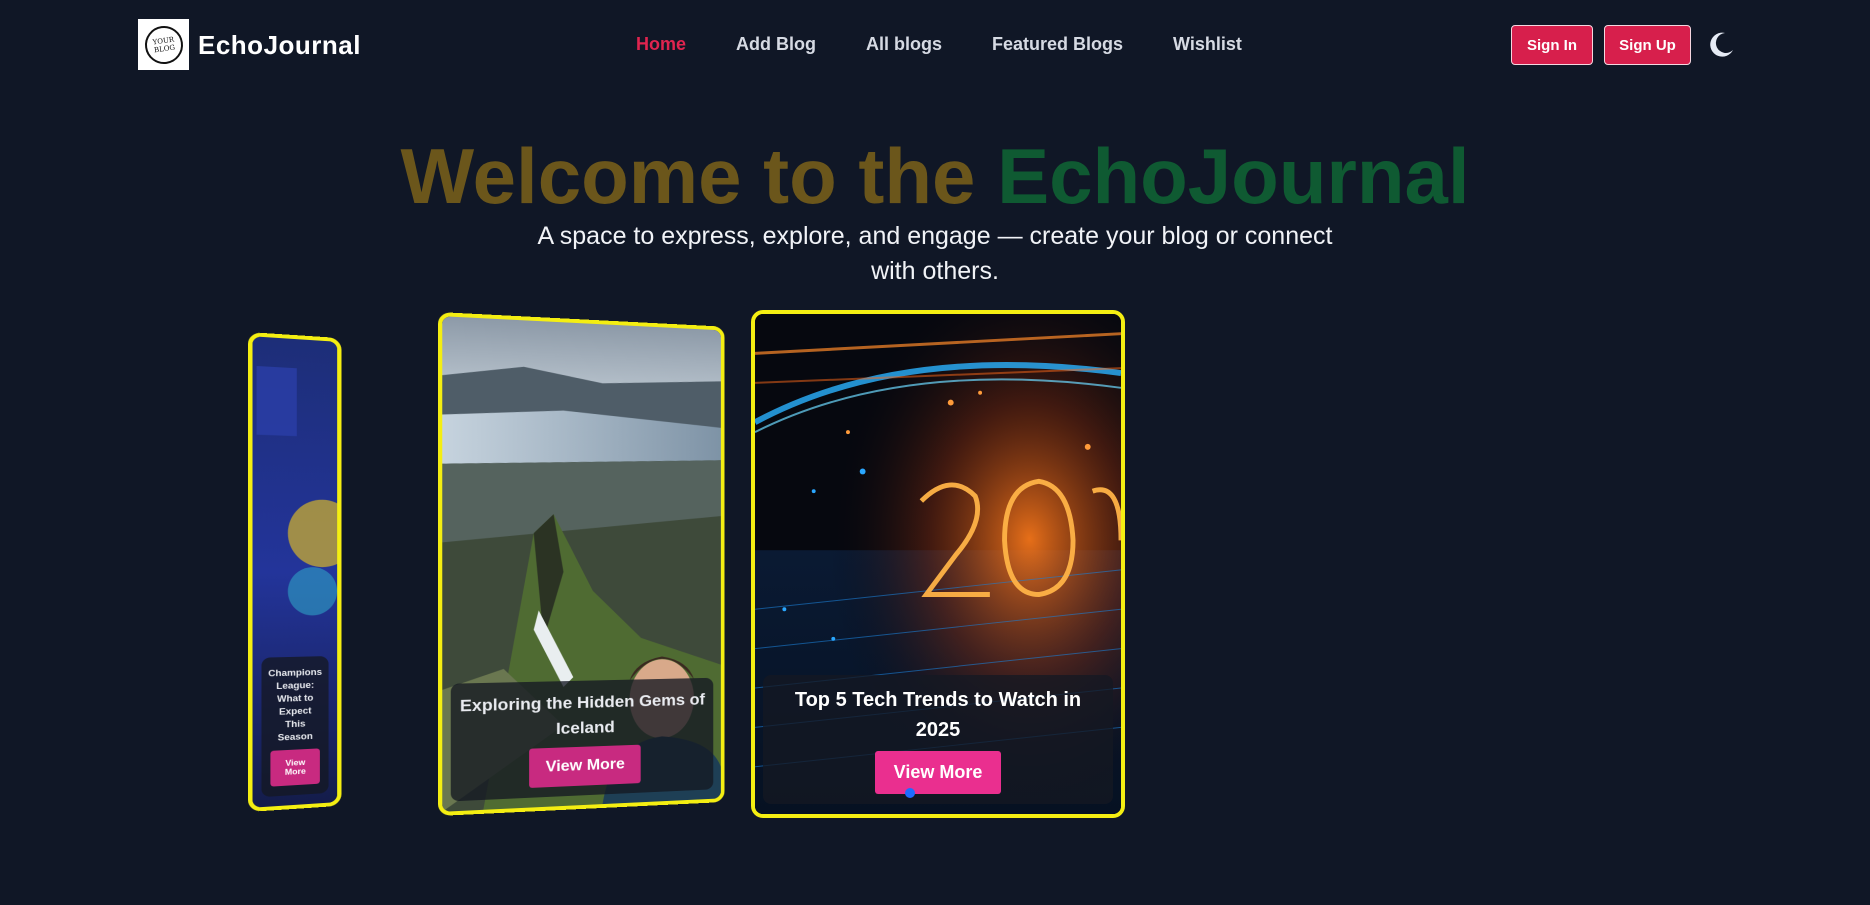  I want to click on moon-icon, so click(1721, 45).